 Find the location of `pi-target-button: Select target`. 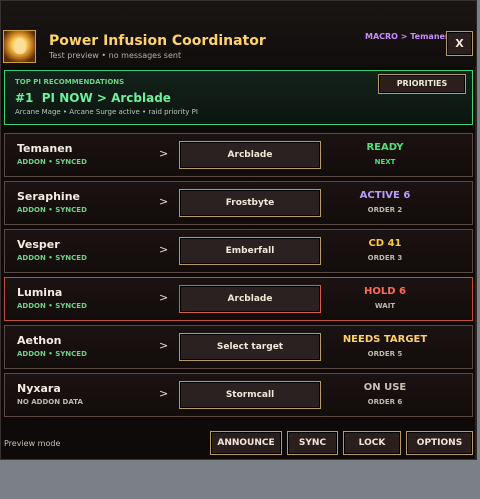

pi-target-button: Select target is located at coordinates (250, 347).